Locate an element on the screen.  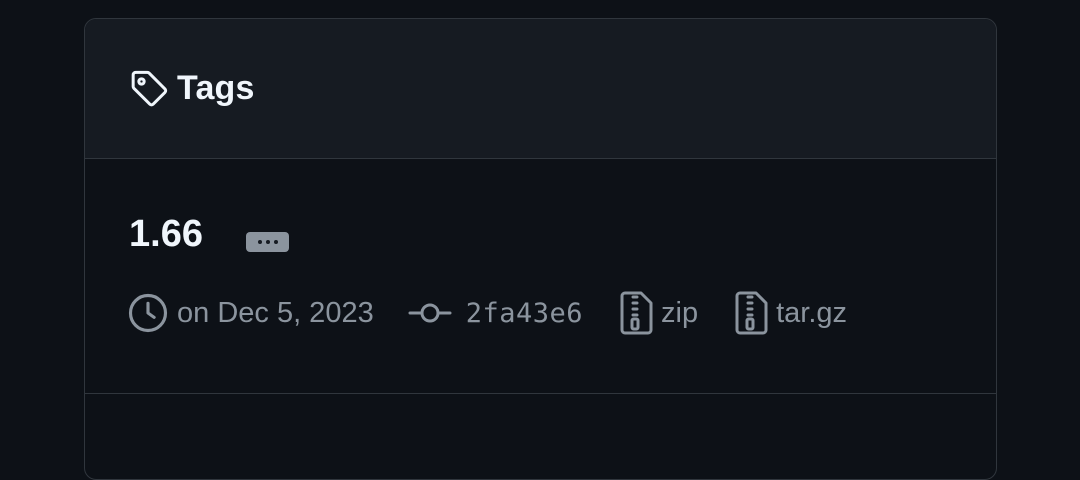
more-options-button is located at coordinates (267, 242).